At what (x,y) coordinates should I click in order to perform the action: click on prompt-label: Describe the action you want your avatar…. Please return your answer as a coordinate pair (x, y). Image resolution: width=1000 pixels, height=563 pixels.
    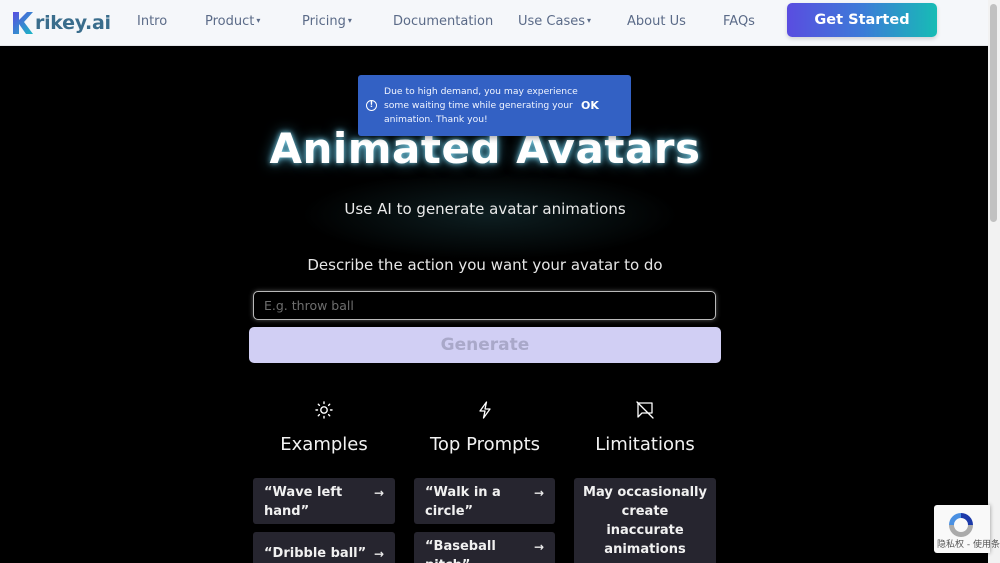
    Looking at the image, I should click on (485, 265).